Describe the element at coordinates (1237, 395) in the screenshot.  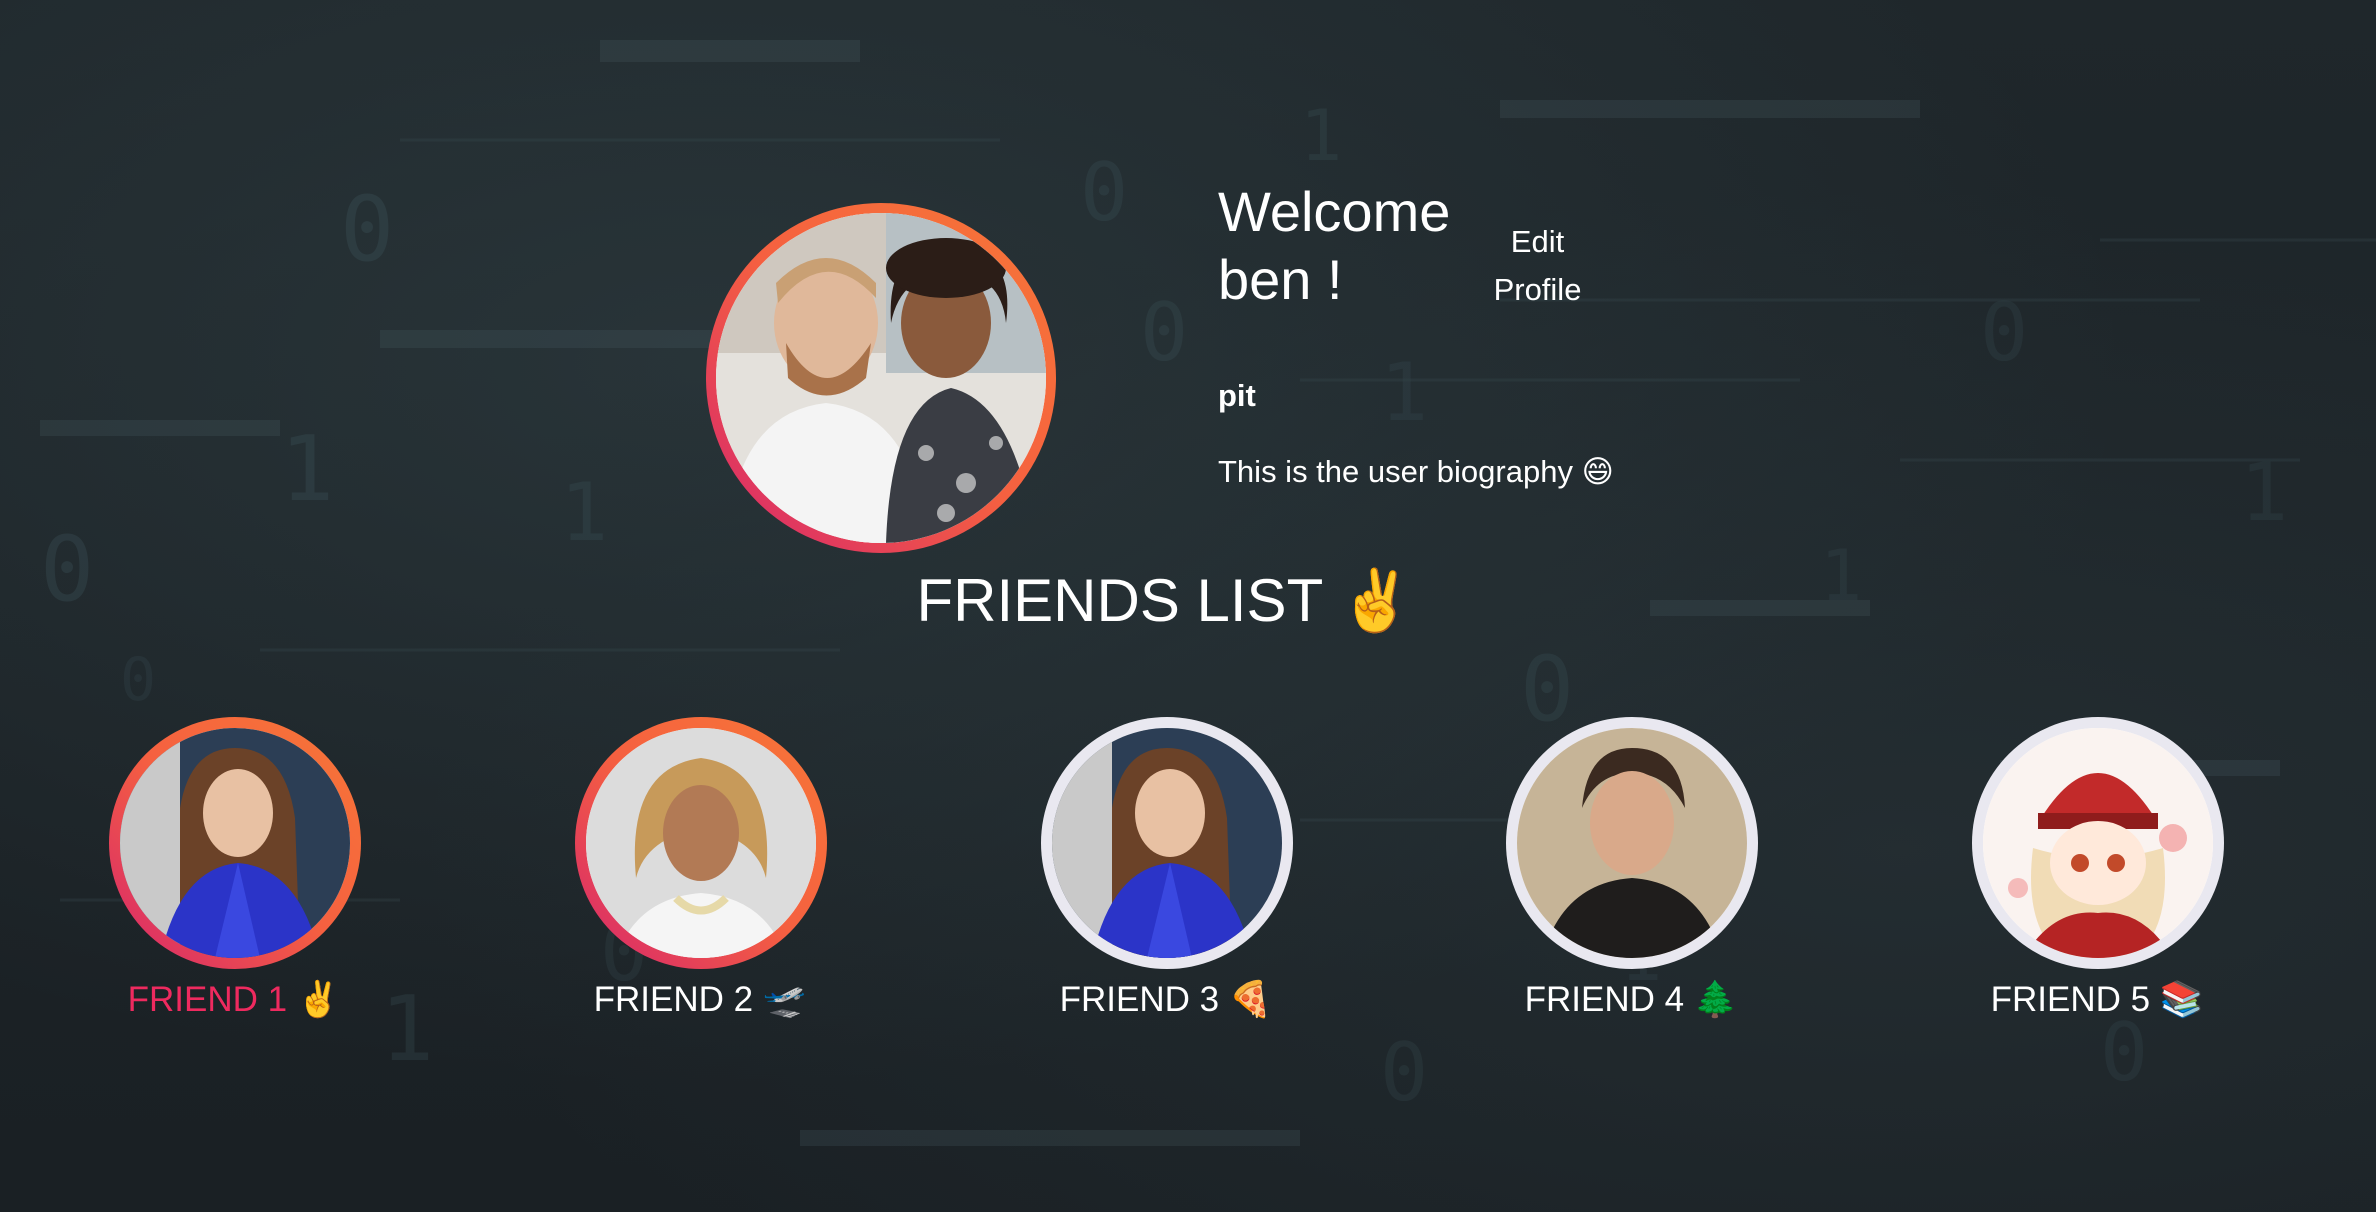
I see `username: pit` at that location.